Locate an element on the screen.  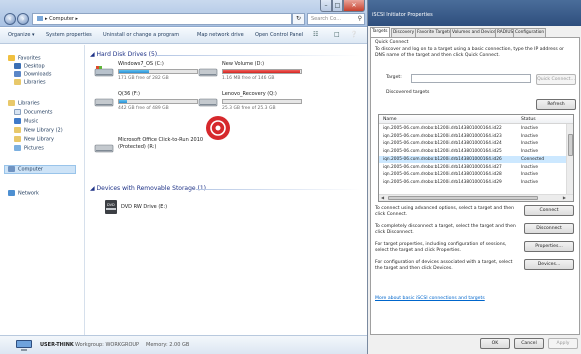
drive-d: New Volume (D:) 1.16 MB free of 146 GB is located at coordinates (263, 76).